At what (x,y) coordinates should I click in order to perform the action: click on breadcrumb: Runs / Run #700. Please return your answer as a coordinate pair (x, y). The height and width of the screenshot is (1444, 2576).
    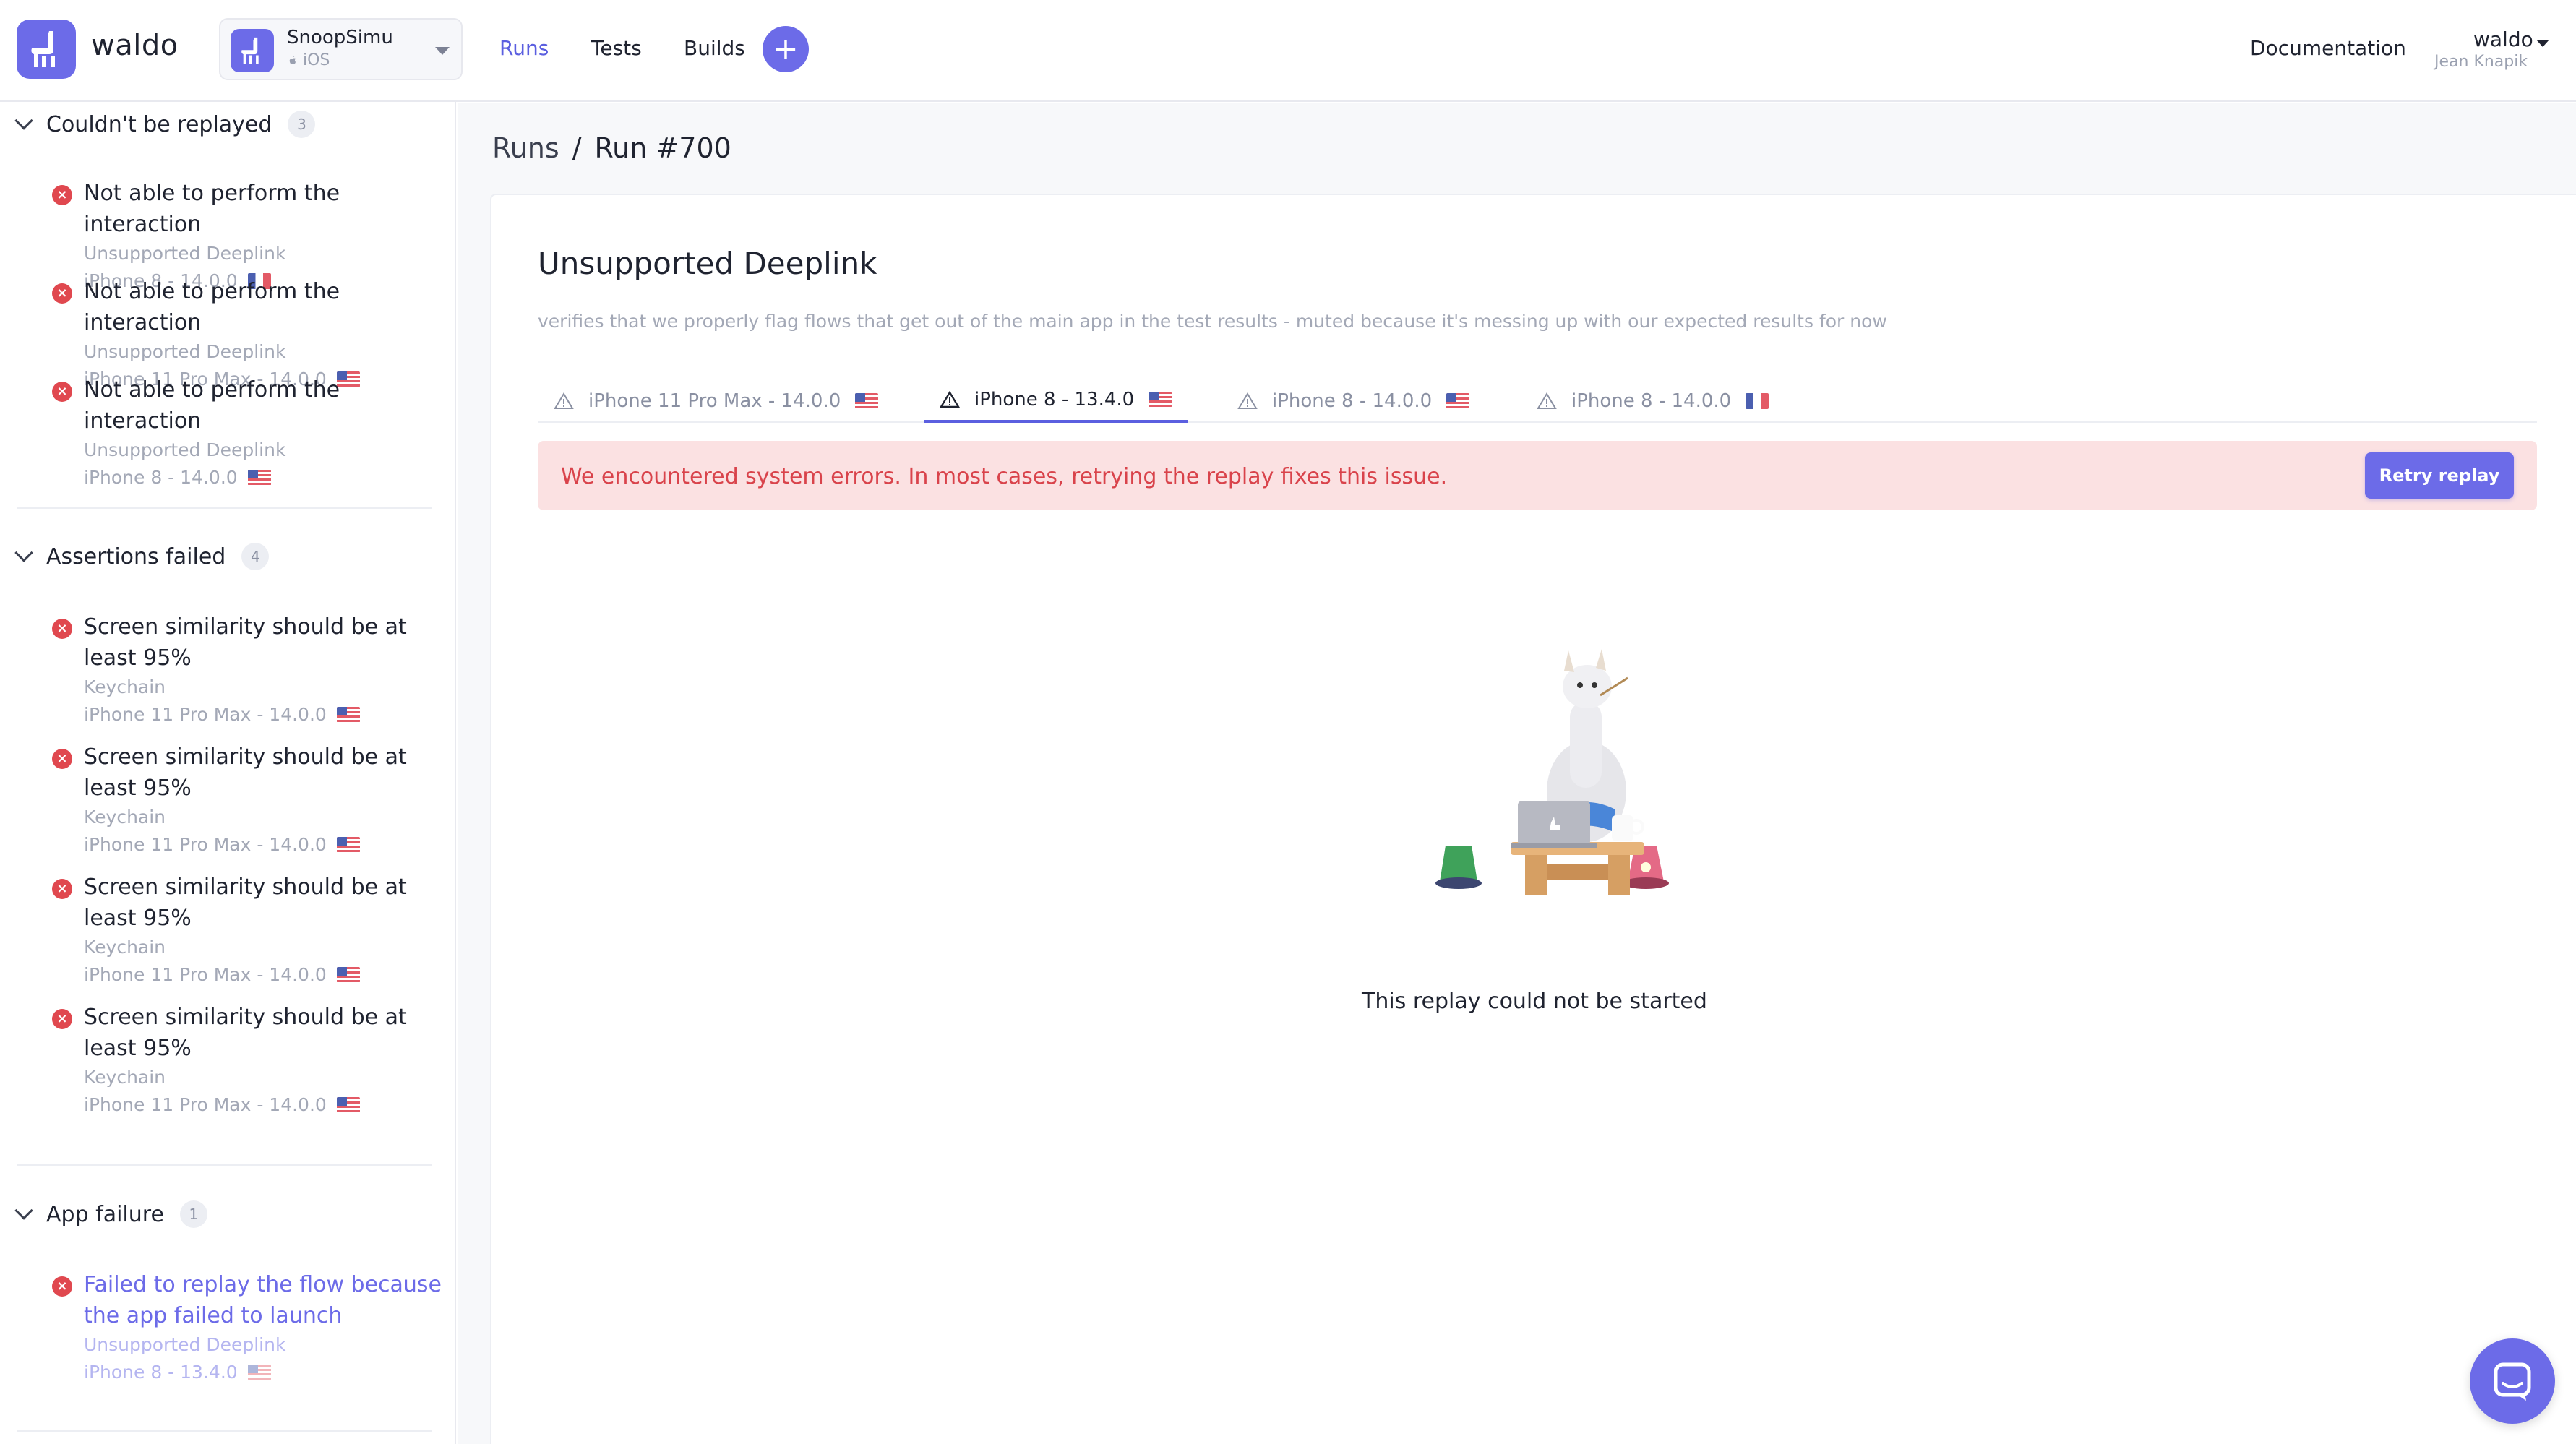
    Looking at the image, I should click on (611, 148).